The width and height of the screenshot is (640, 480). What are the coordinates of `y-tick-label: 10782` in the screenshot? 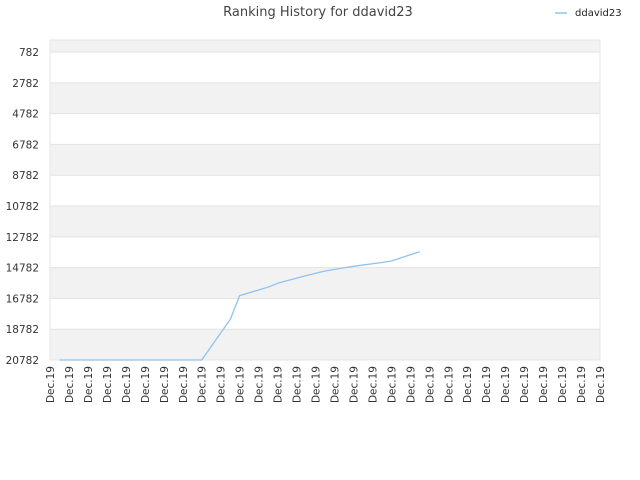 It's located at (22, 207).